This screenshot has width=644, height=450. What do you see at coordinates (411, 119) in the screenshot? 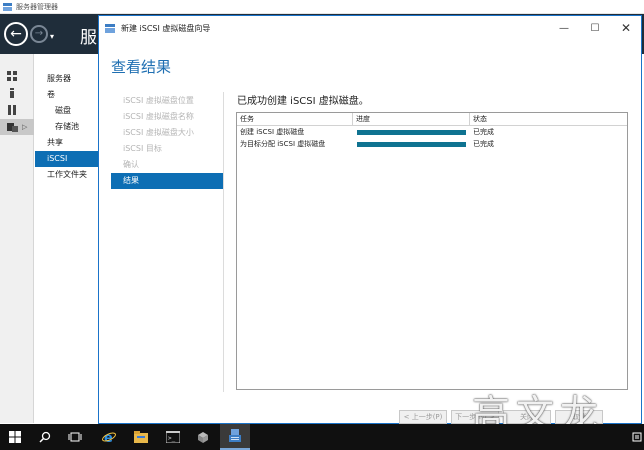
I see `column-header-progress: 进度` at bounding box center [411, 119].